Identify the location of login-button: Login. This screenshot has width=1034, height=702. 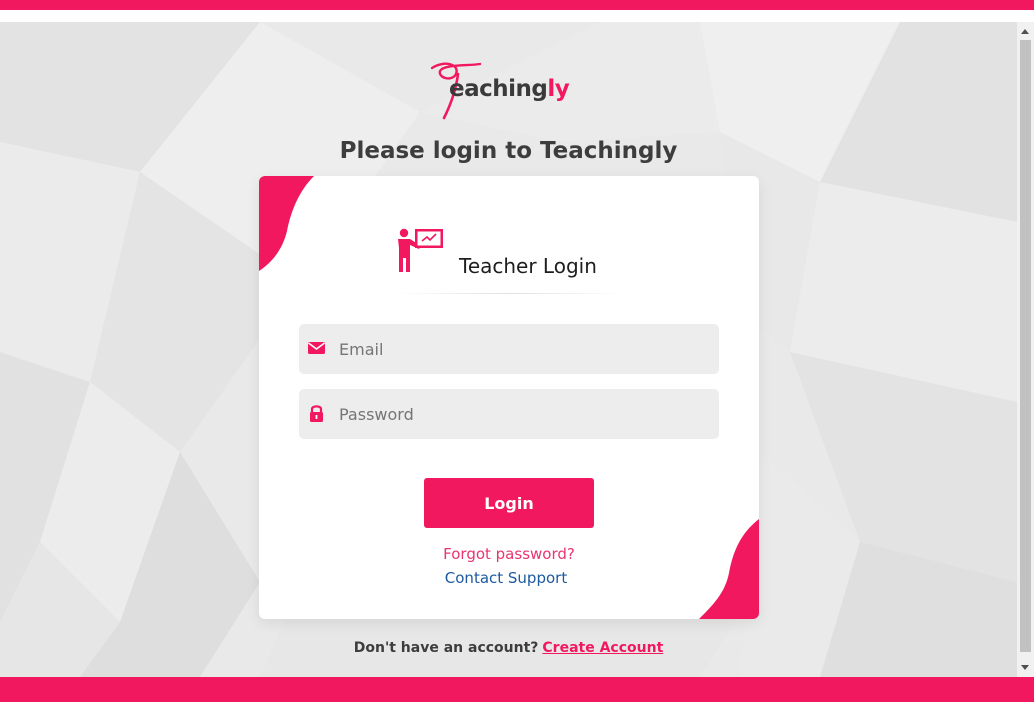
(509, 503).